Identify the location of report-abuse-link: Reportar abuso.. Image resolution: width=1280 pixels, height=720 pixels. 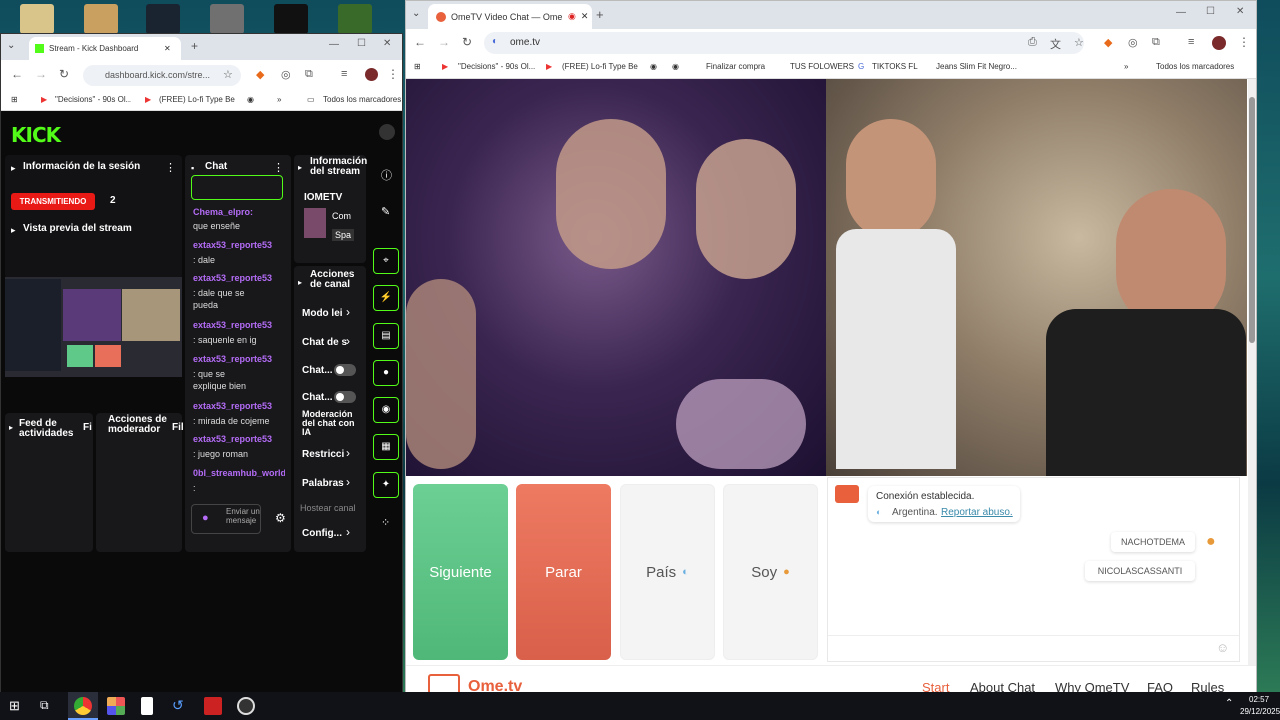
(977, 512).